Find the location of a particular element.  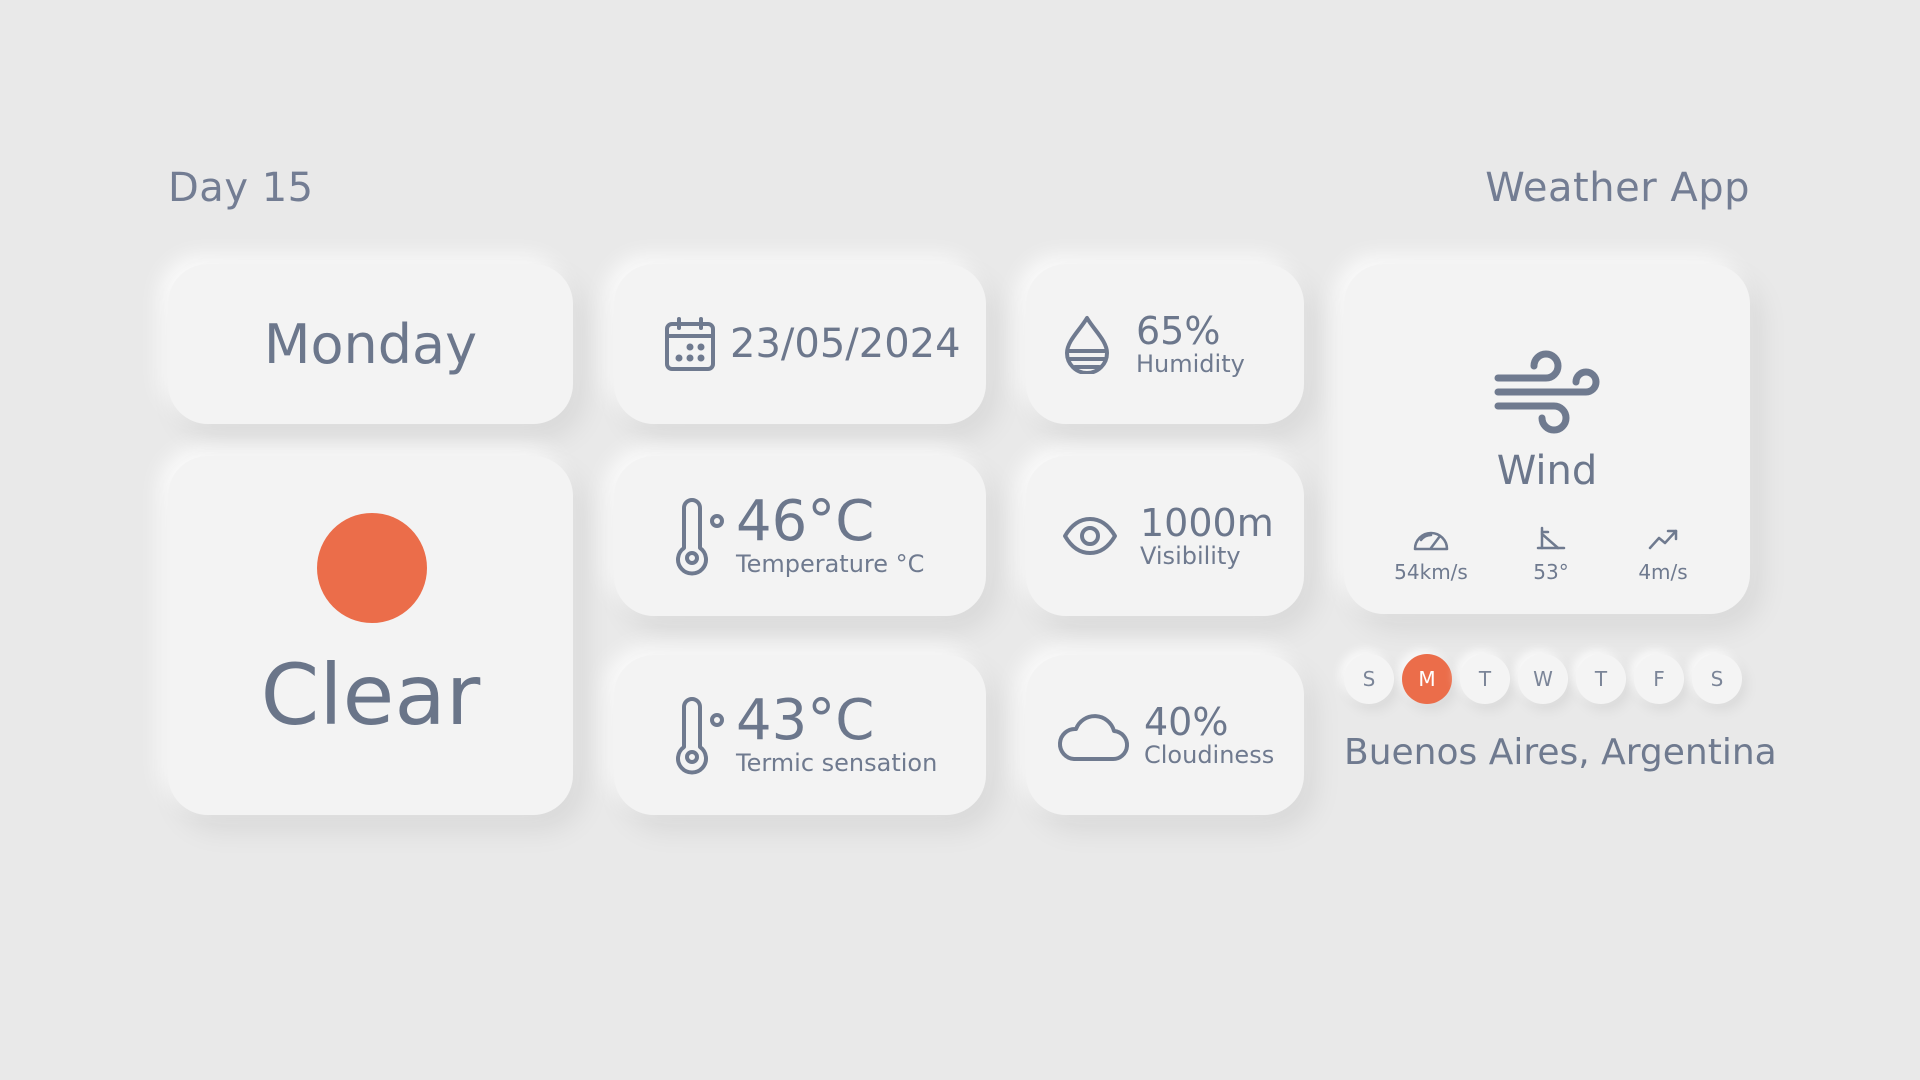

humidity-card: 65% Humidity is located at coordinates (1165, 344).